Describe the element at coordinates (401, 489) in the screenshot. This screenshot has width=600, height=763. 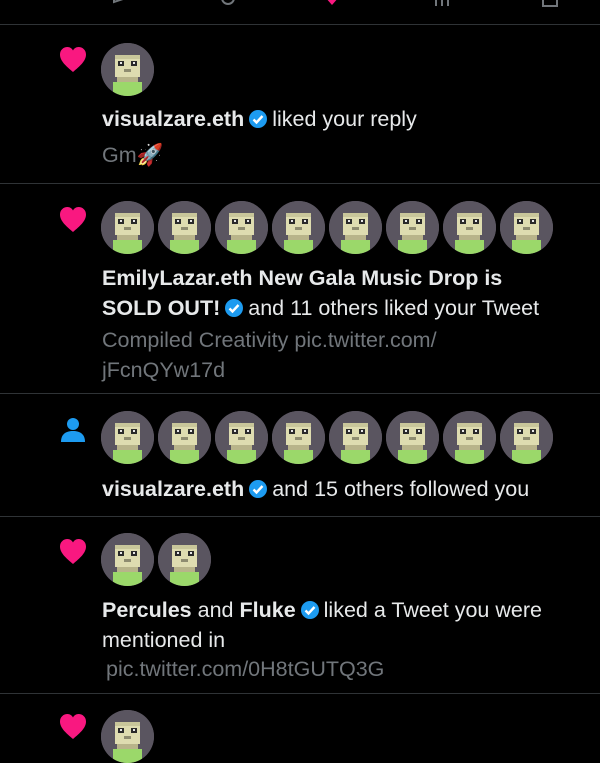
I see `notification-action: and 15 others followed you` at that location.